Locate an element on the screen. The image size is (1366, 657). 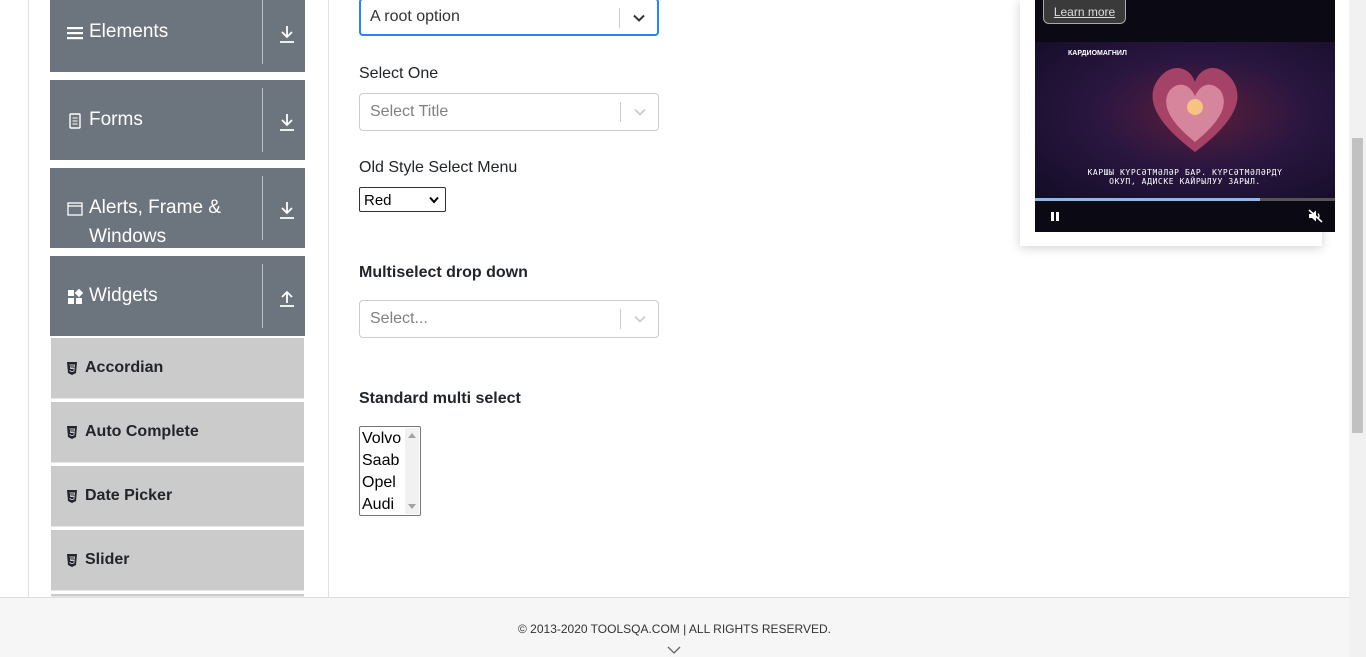
select-value-text: A root option is located at coordinates (415, 16).